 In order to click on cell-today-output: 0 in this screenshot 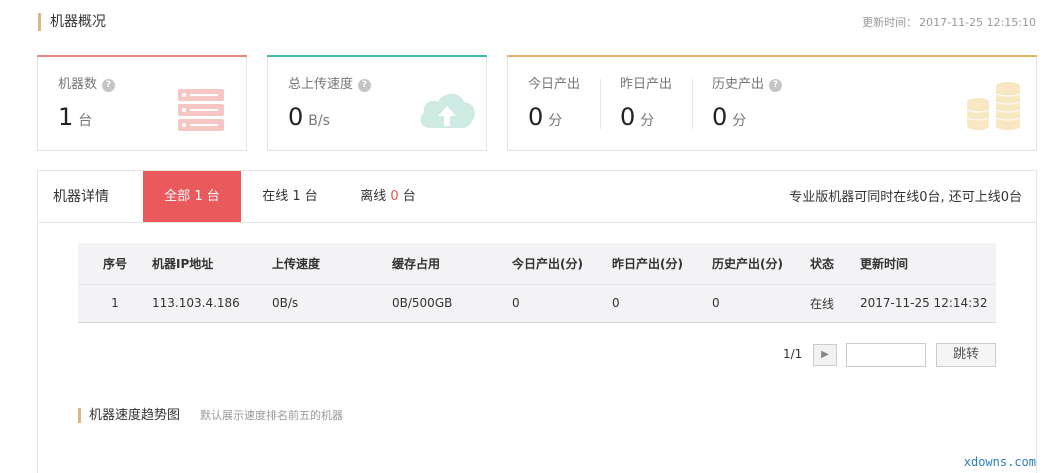, I will do `click(516, 303)`.